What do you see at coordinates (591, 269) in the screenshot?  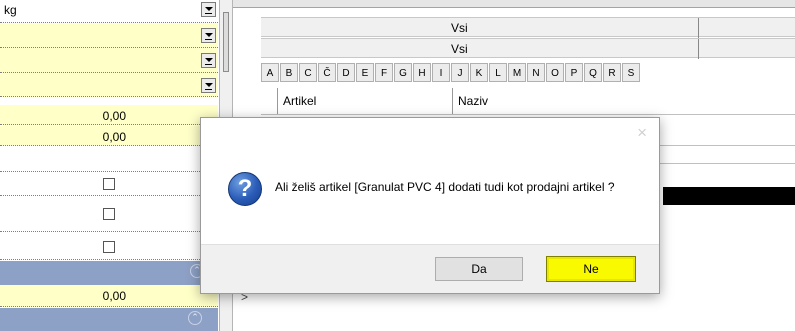 I see `no-button: Ne` at bounding box center [591, 269].